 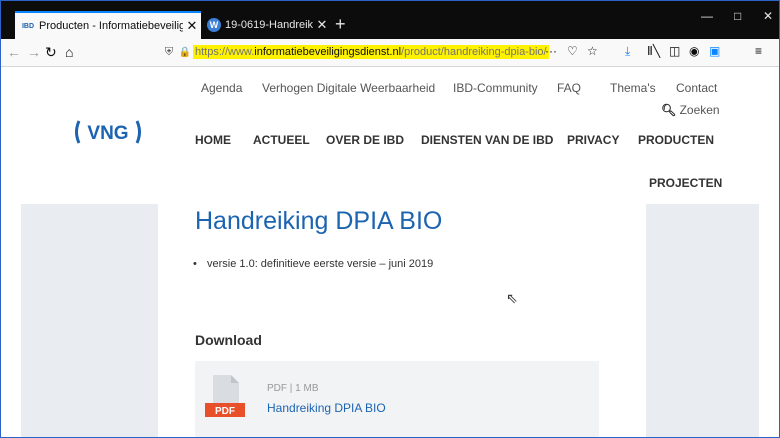 I want to click on tab-handreiking-doc: W 19-0619-Handreiking-DPIA-v1 ✕, so click(x=266, y=25).